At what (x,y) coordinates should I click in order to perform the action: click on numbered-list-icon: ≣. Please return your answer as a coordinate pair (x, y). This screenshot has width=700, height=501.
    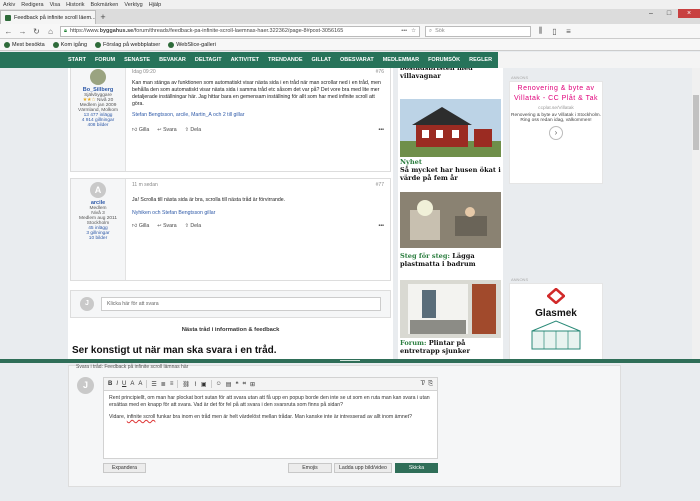
    Looking at the image, I should click on (163, 384).